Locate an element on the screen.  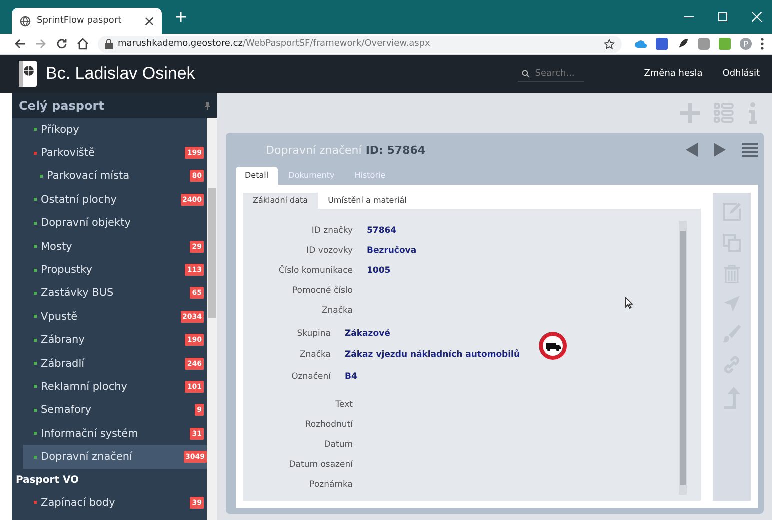
field-label: Poznámka is located at coordinates (330, 485).